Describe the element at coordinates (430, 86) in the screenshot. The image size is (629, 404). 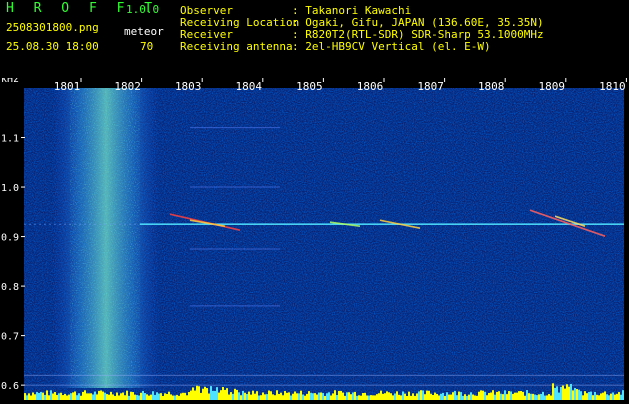
I see `x-tick-label: 1807` at that location.